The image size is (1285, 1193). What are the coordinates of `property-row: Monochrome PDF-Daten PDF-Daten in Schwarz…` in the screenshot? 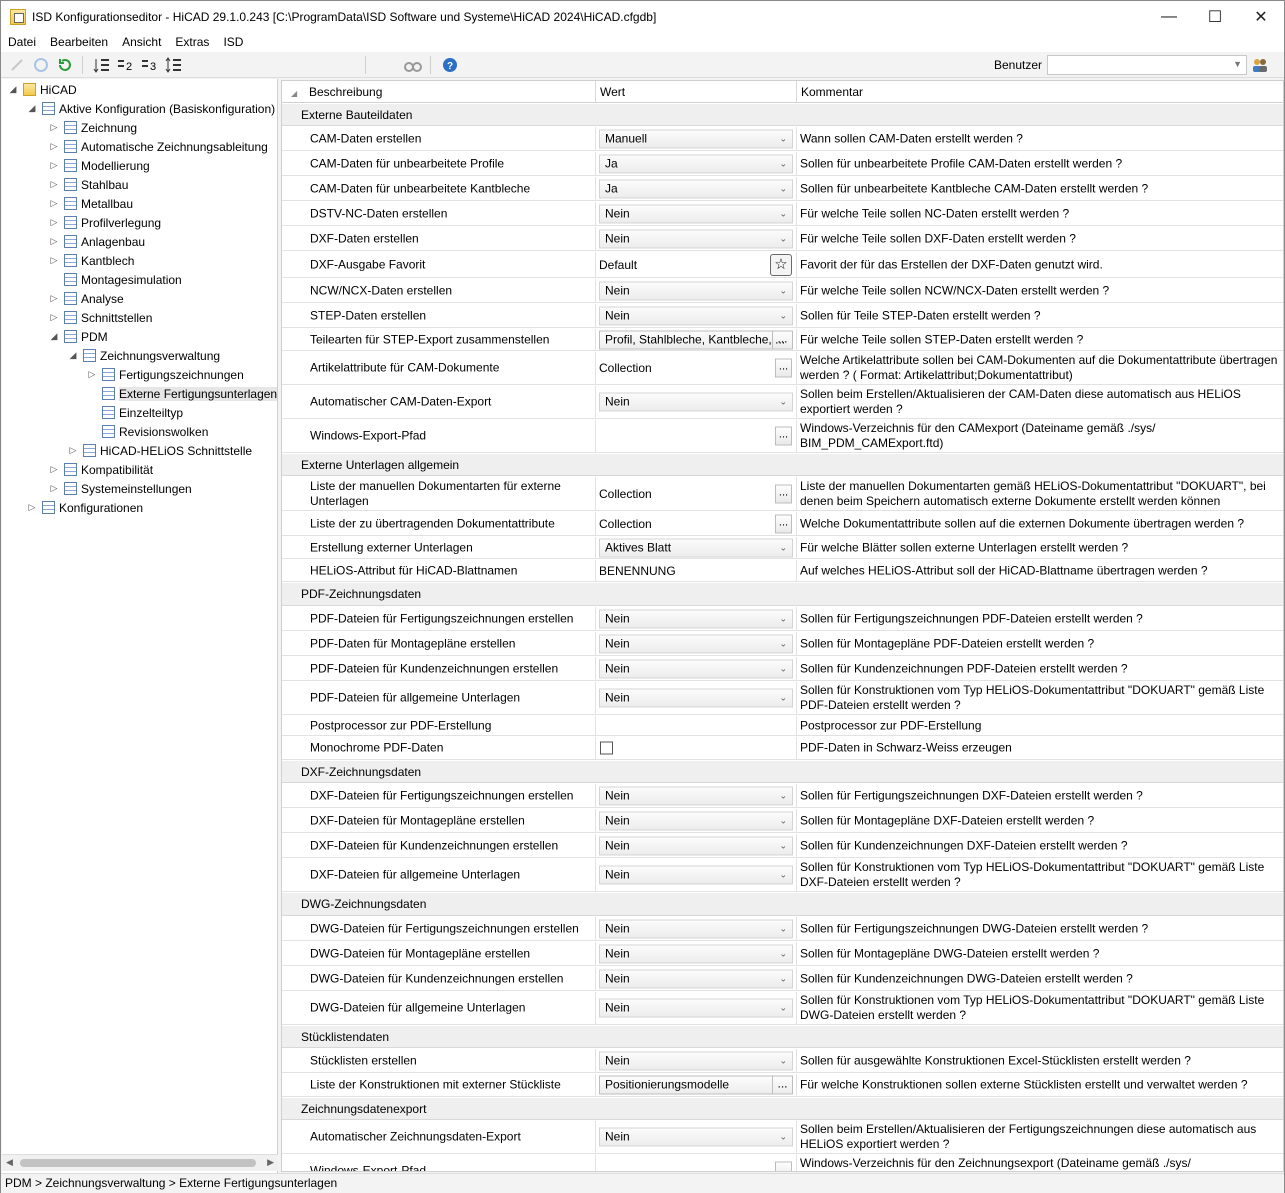 It's located at (782, 748).